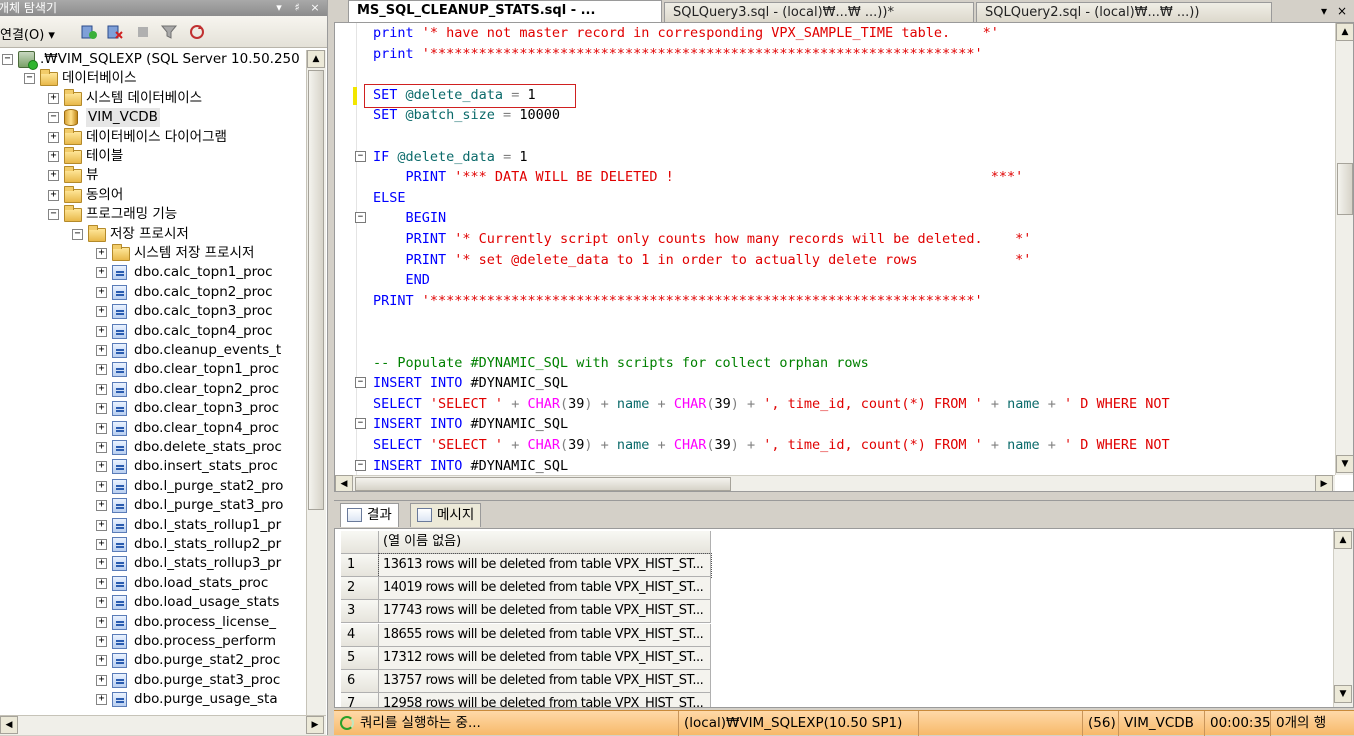  I want to click on code-line: SET @batch_size = 10000, so click(466, 115).